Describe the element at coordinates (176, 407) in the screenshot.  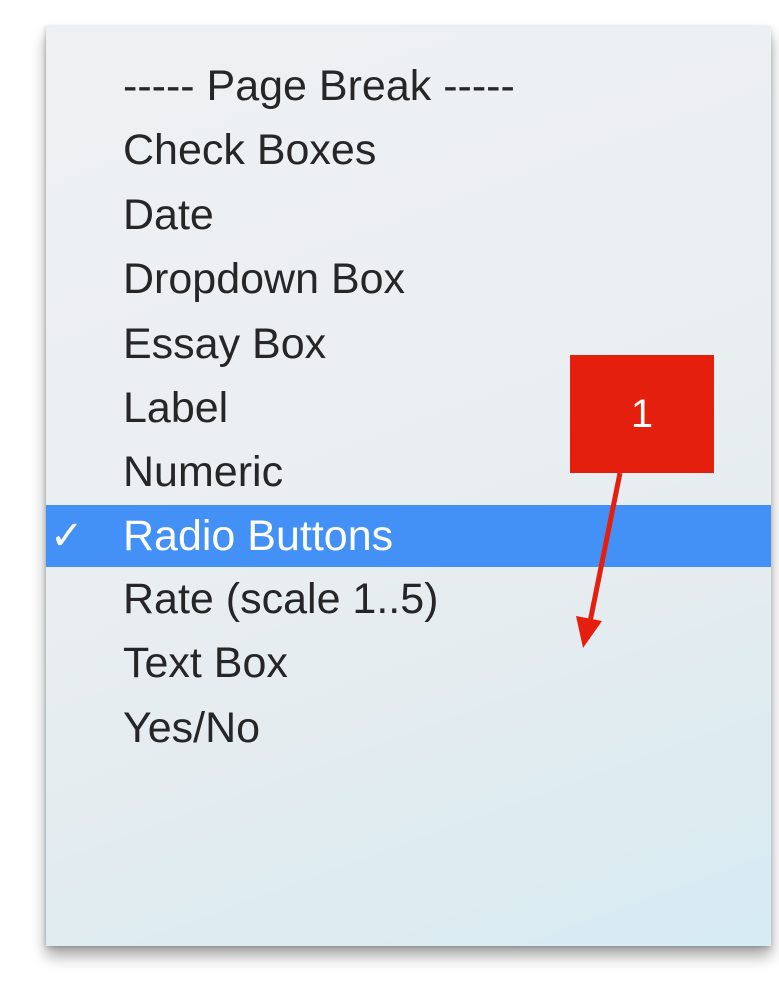
I see `menu-item-label-text: Label` at that location.